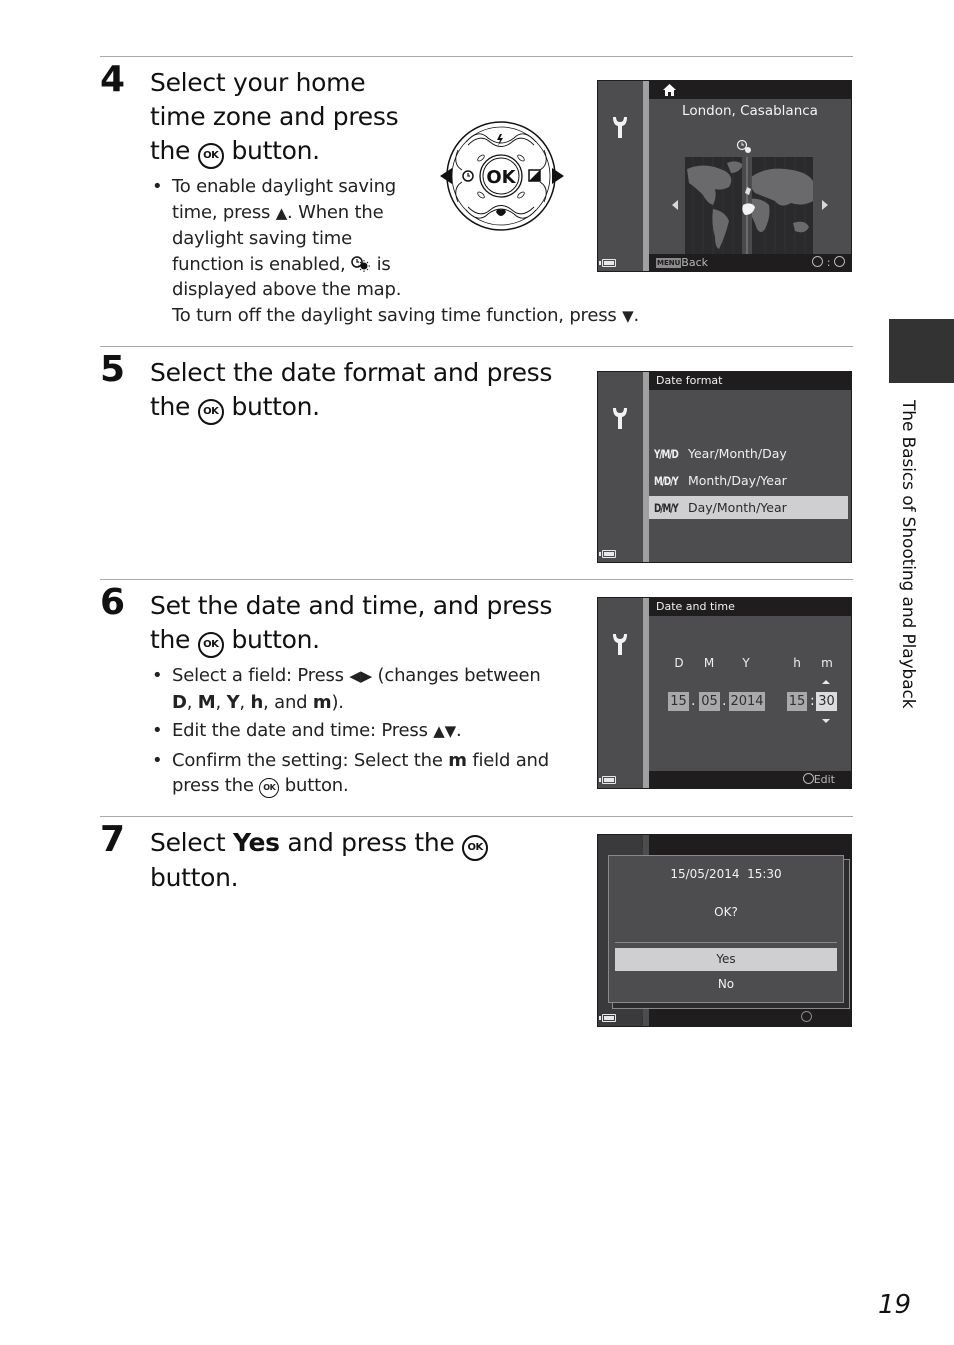 Image resolution: width=954 pixels, height=1345 pixels. I want to click on bullet-text: press the, so click(213, 785).